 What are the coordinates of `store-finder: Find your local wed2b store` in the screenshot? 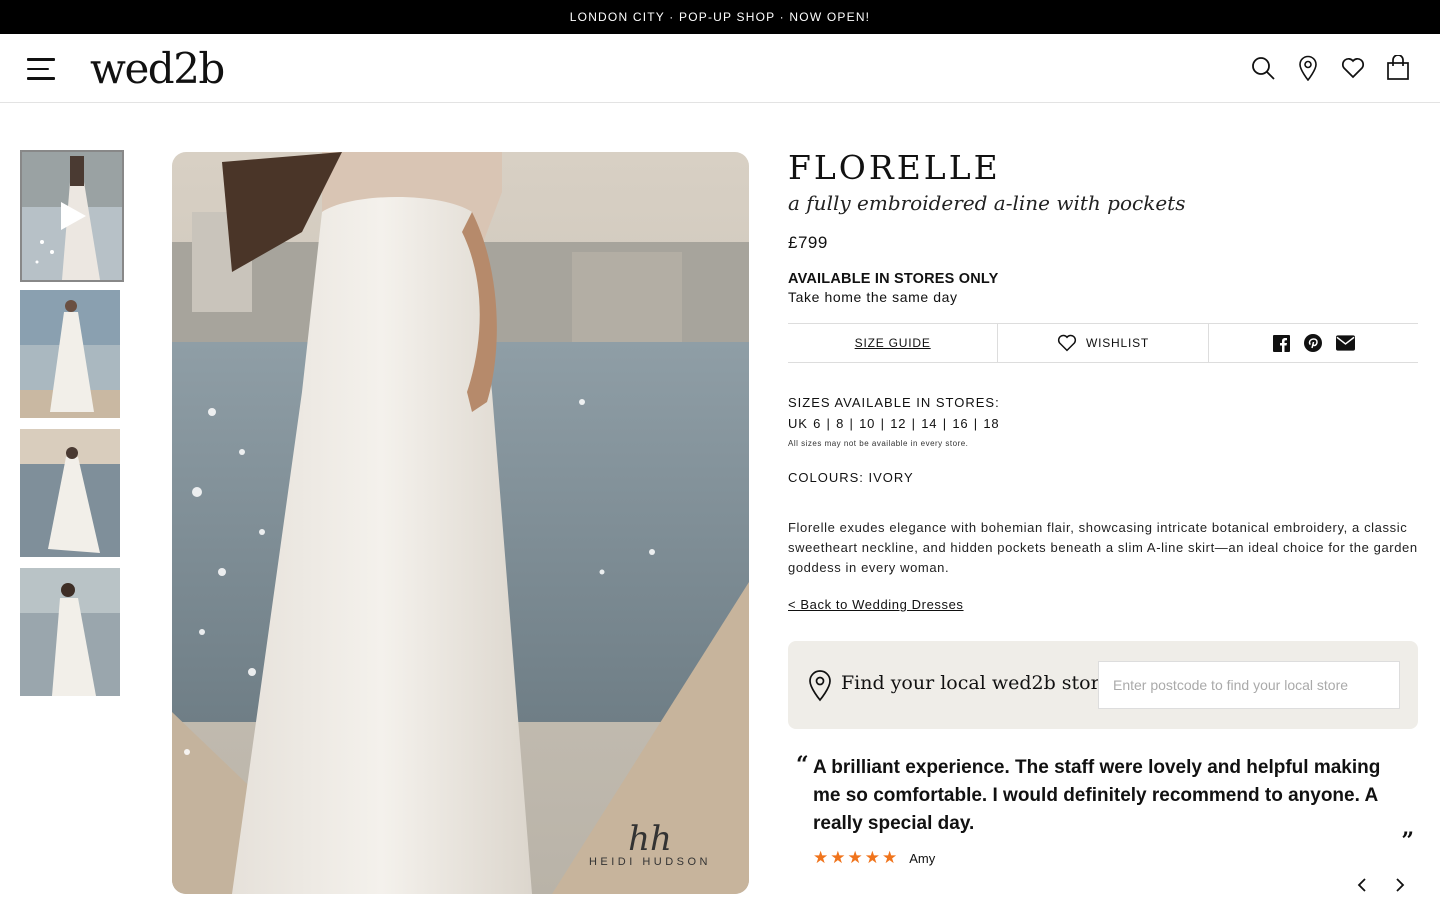 It's located at (1103, 685).